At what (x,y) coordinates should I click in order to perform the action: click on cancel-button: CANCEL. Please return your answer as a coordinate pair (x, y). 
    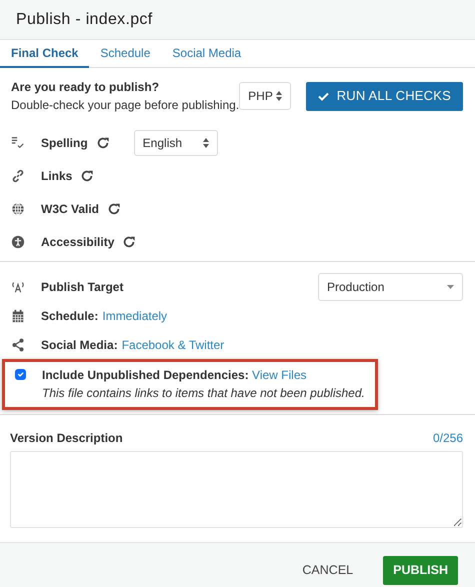
    Looking at the image, I should click on (328, 570).